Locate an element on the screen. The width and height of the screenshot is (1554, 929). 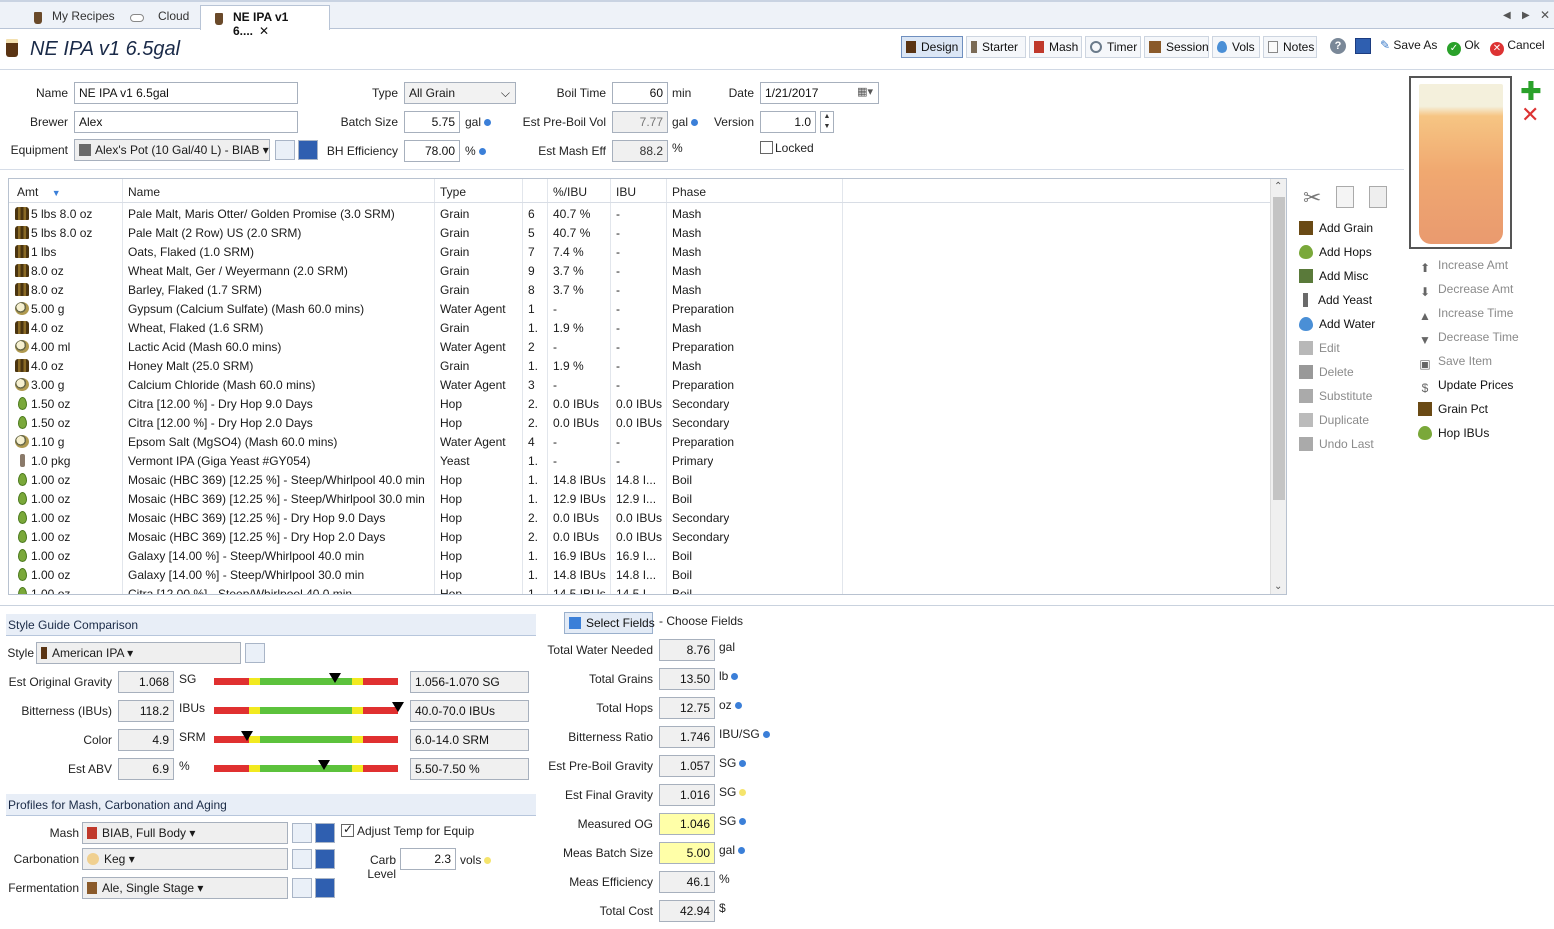
paste-icon is located at coordinates (1378, 197).